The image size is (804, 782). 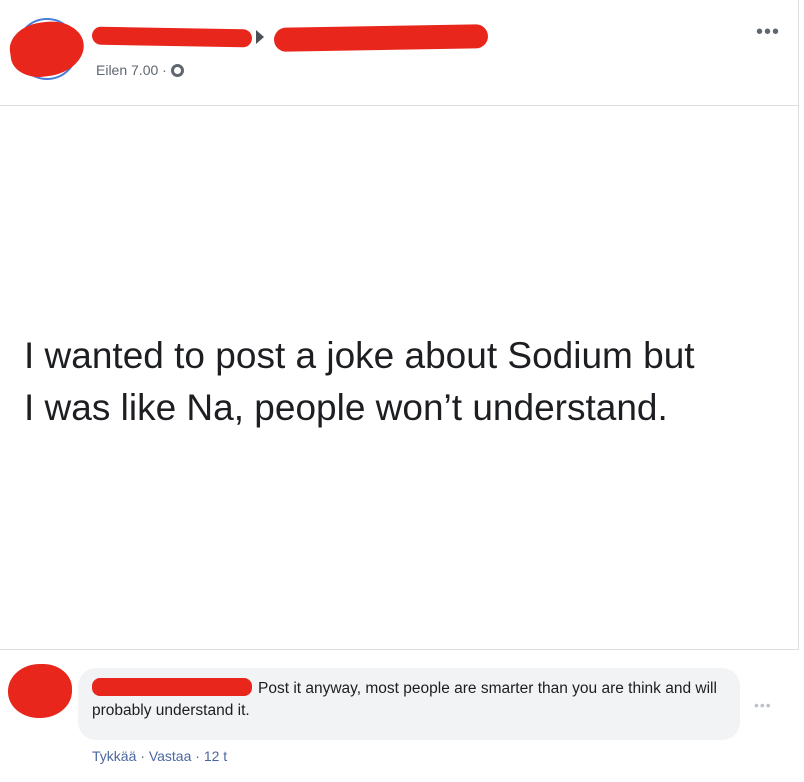 I want to click on author-name-redacted, so click(x=172, y=37).